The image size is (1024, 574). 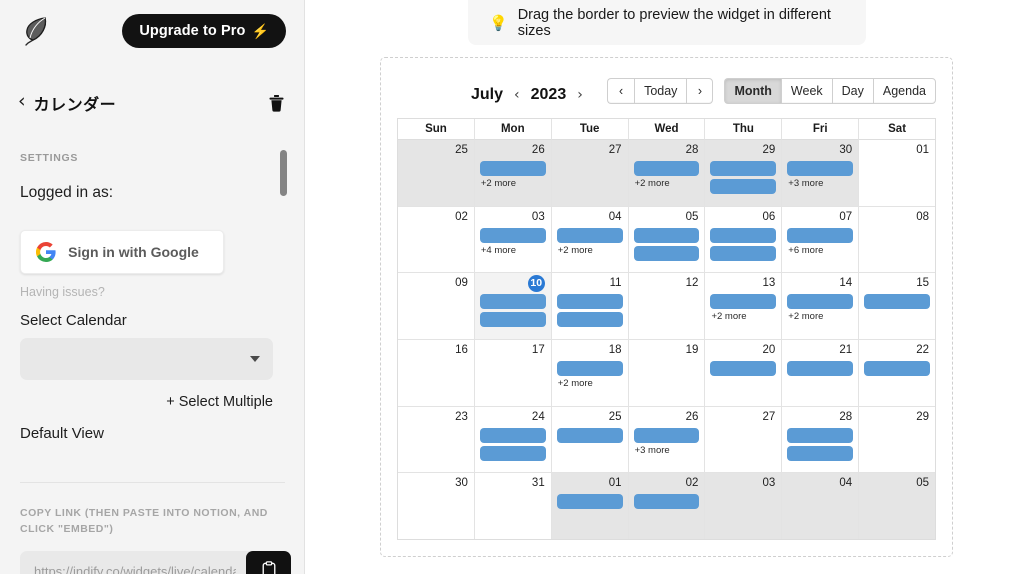 I want to click on calendar-day-cell: 11, so click(x=590, y=306).